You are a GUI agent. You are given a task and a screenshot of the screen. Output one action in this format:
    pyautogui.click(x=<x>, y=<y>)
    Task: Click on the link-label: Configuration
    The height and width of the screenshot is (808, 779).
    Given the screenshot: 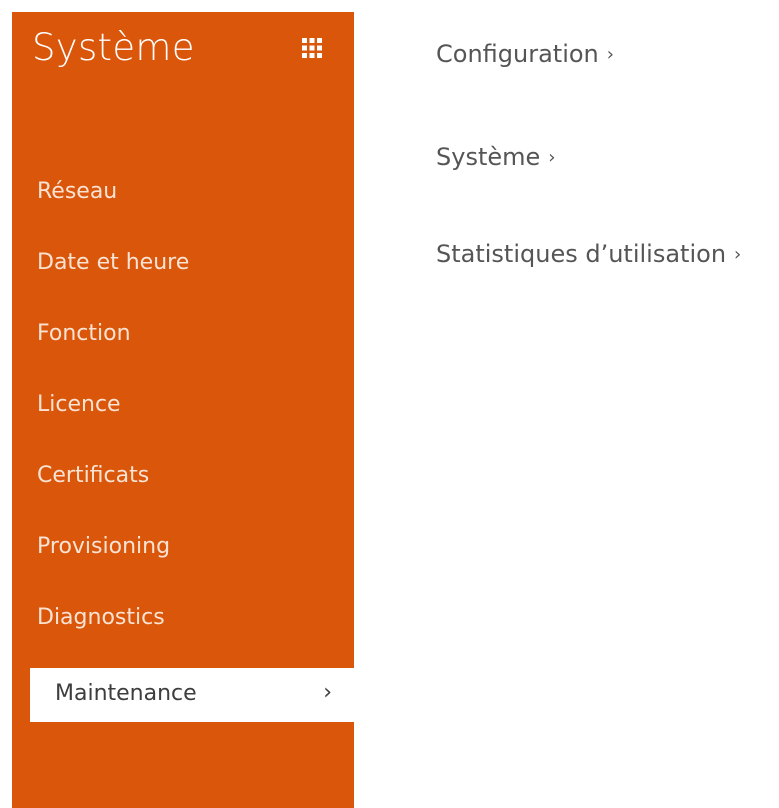 What is the action you would take?
    pyautogui.click(x=517, y=54)
    